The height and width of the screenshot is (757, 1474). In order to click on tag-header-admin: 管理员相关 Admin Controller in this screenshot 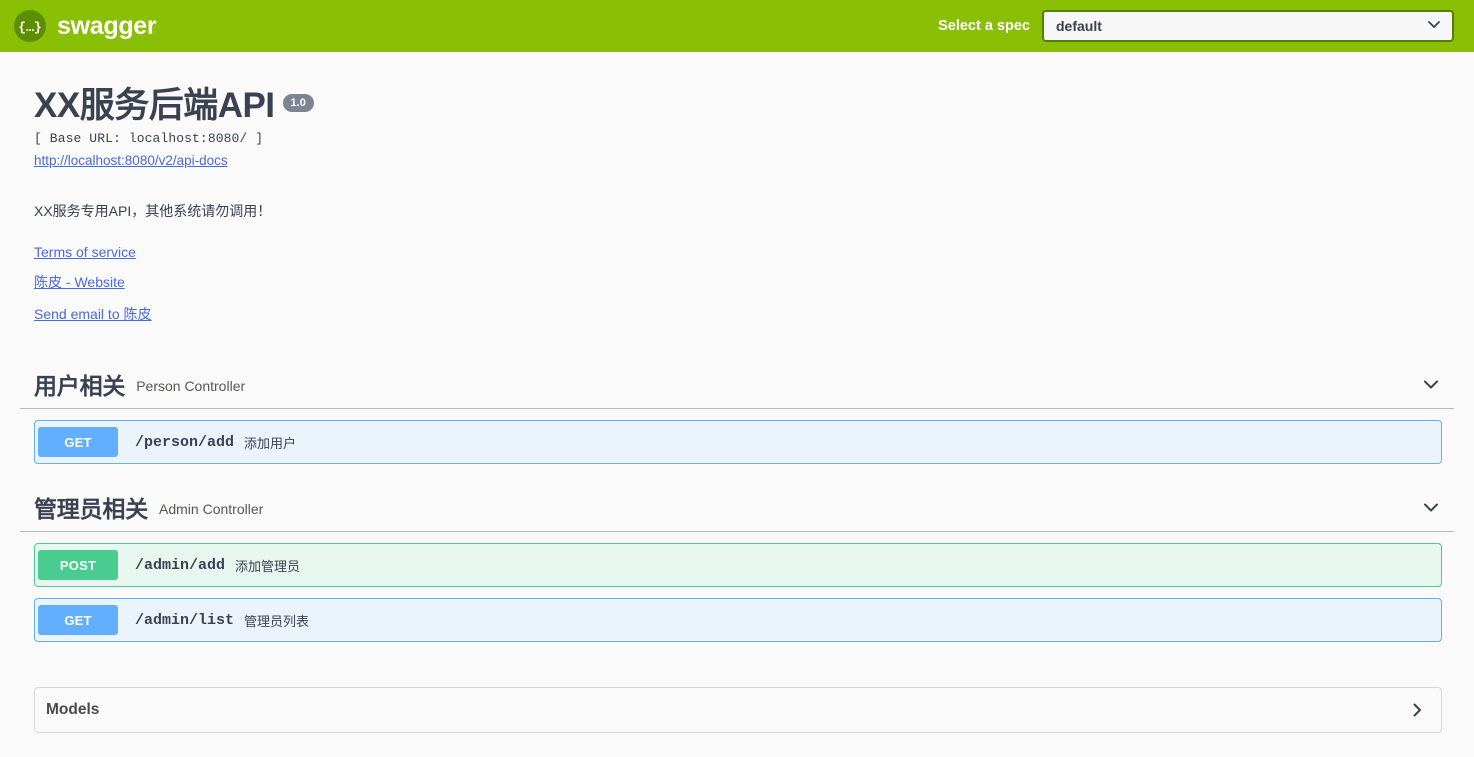, I will do `click(737, 508)`.